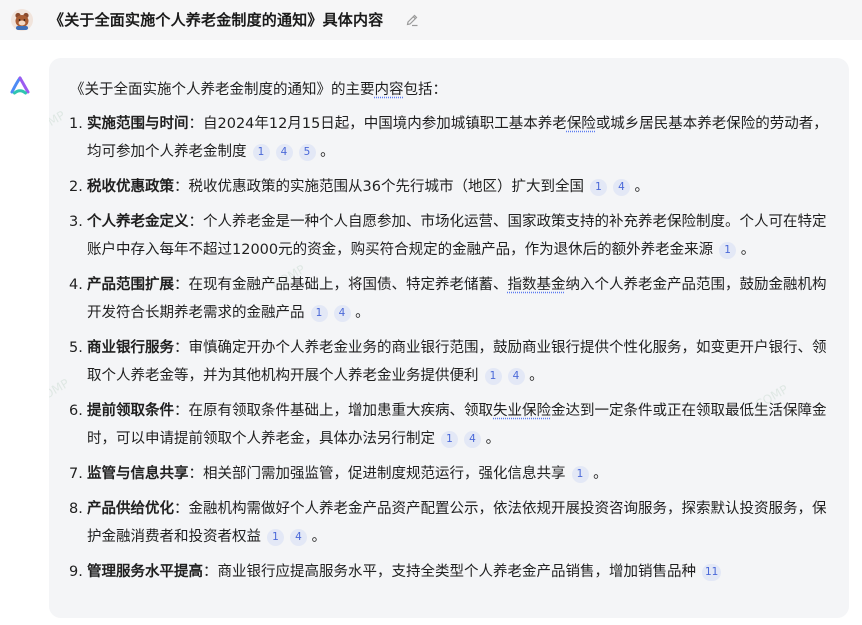  What do you see at coordinates (389, 90) in the screenshot?
I see `keyword-link: 内容` at bounding box center [389, 90].